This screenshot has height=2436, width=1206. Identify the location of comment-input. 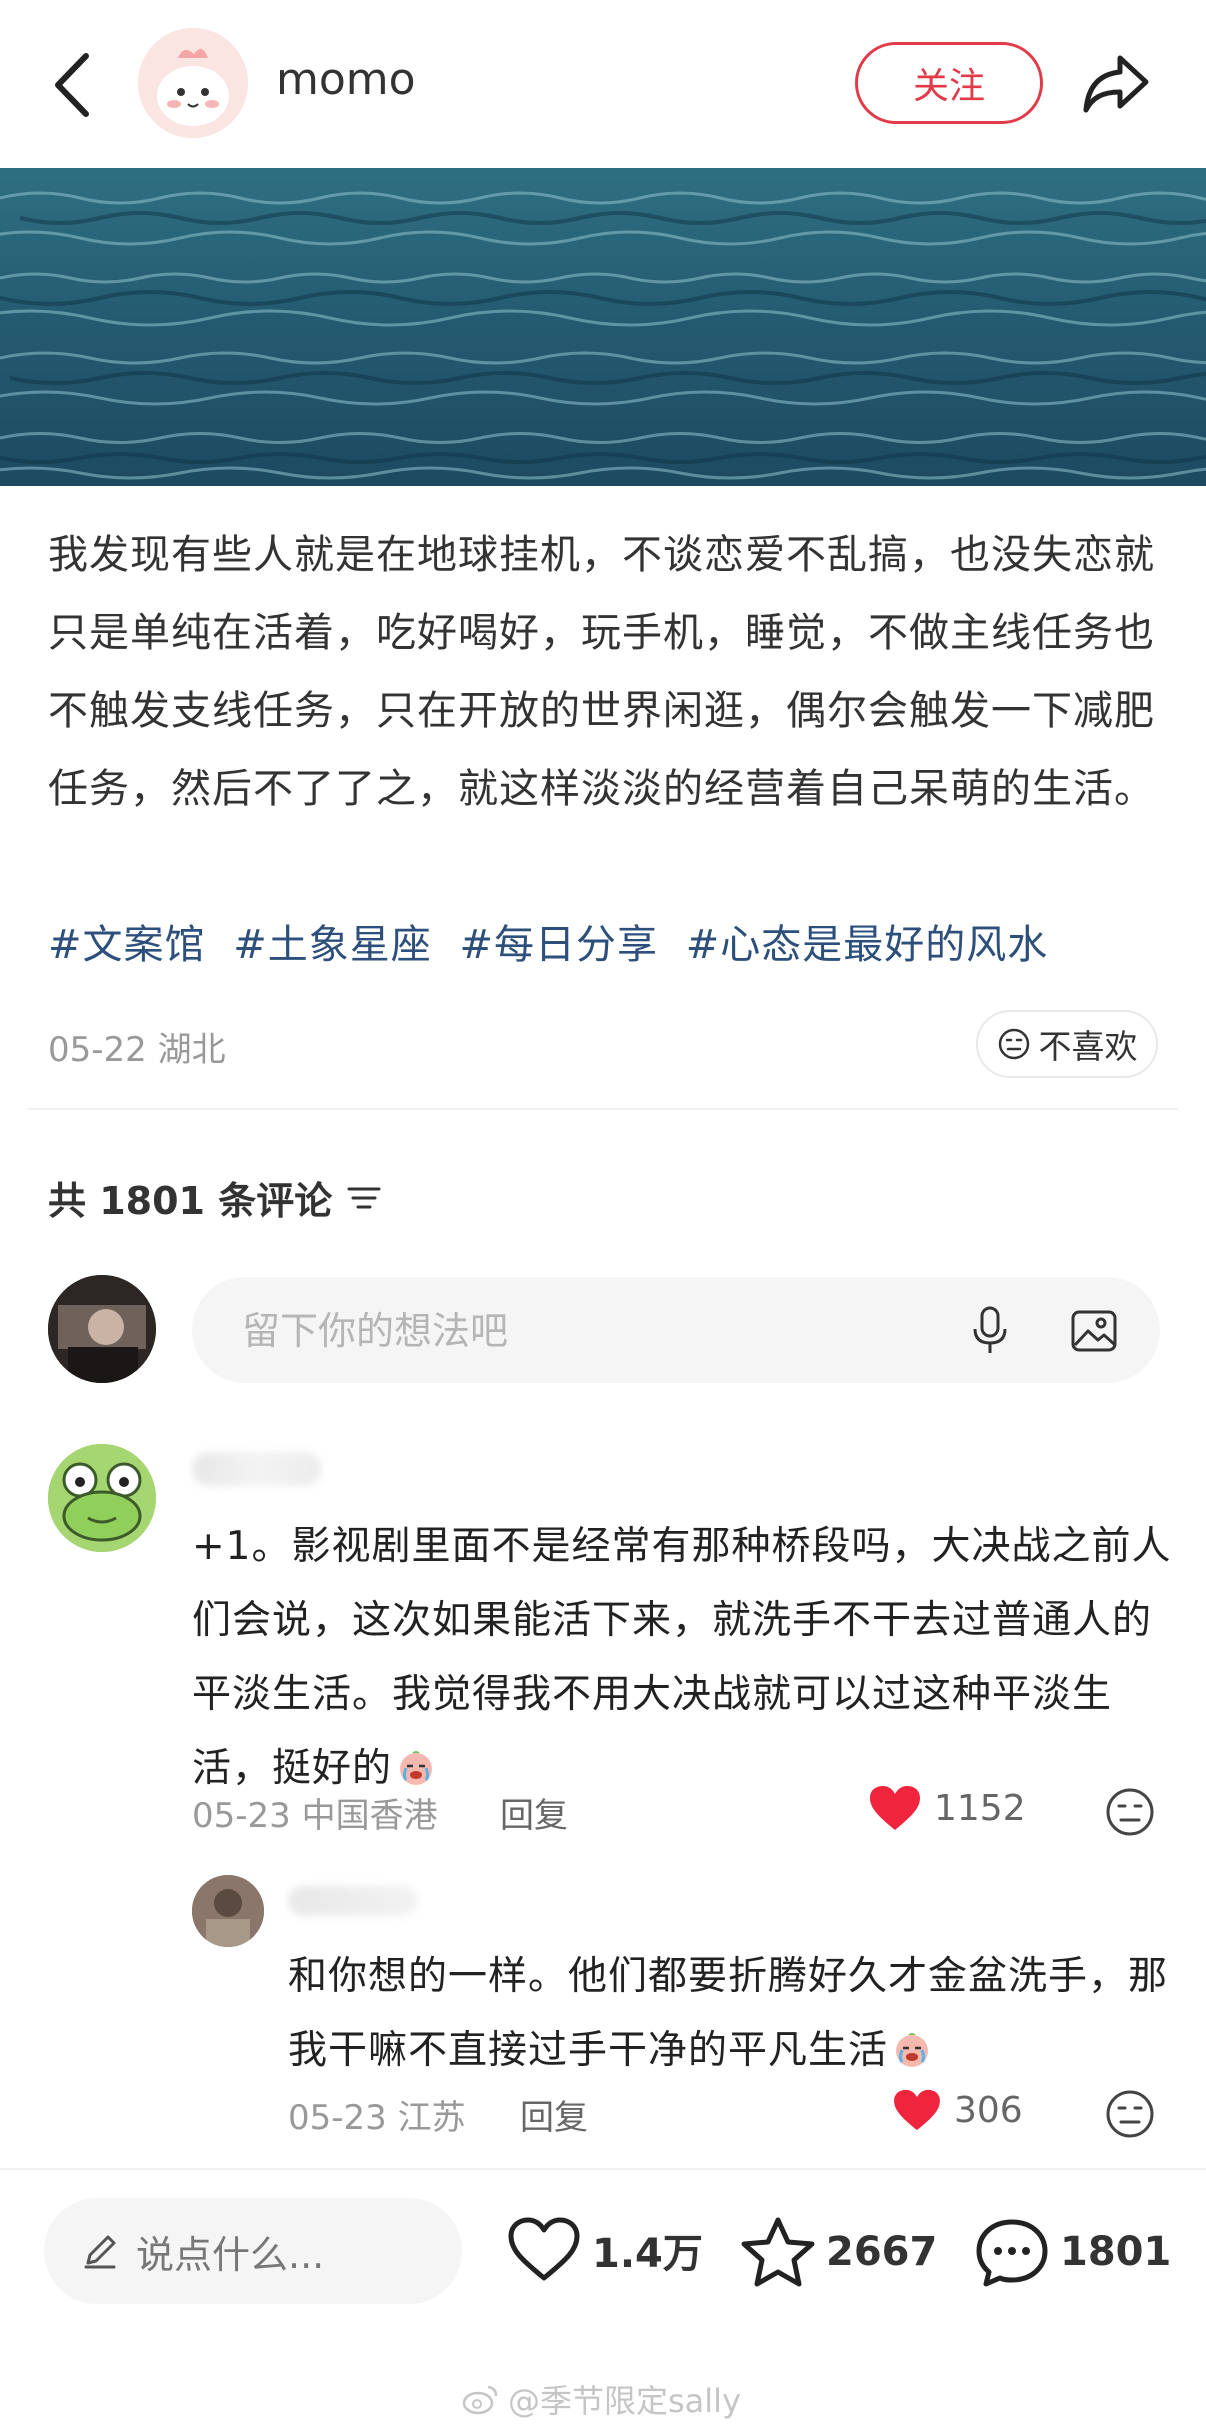
(592, 1331).